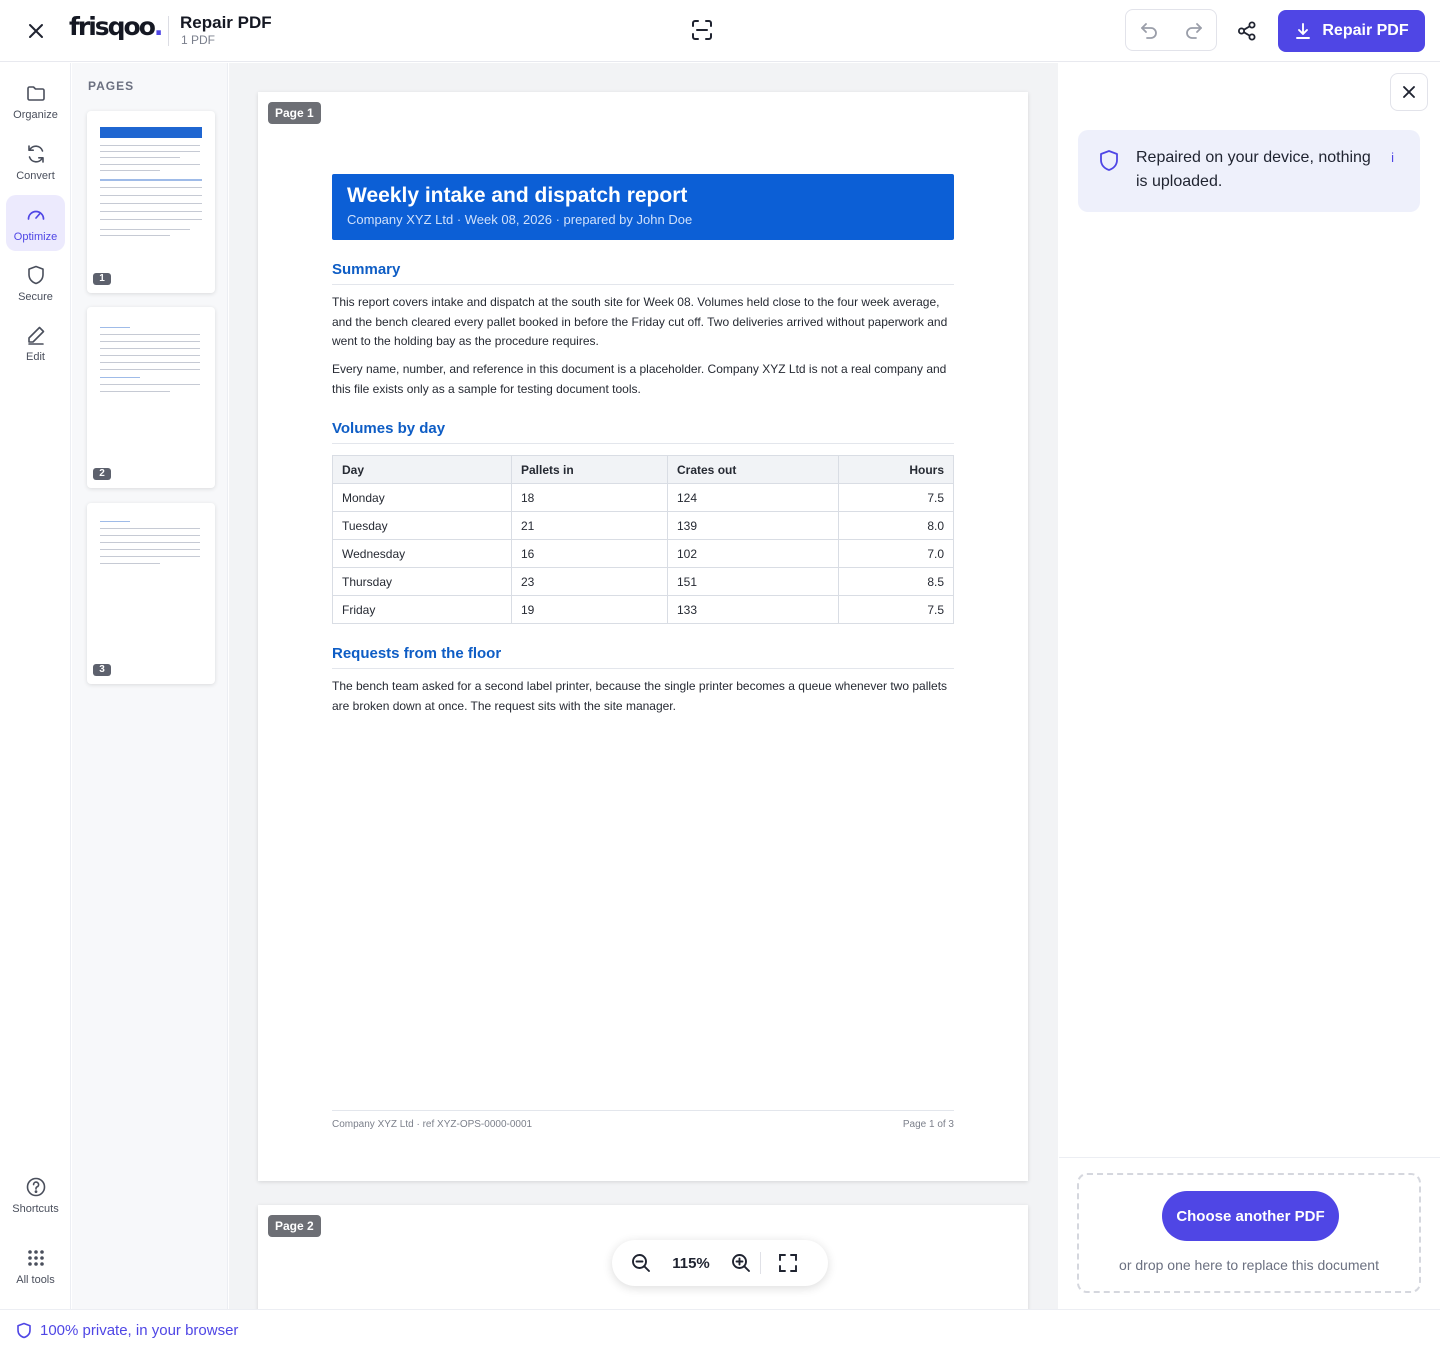 Image resolution: width=1440 pixels, height=1350 pixels. I want to click on table-cell: Tuesday, so click(422, 525).